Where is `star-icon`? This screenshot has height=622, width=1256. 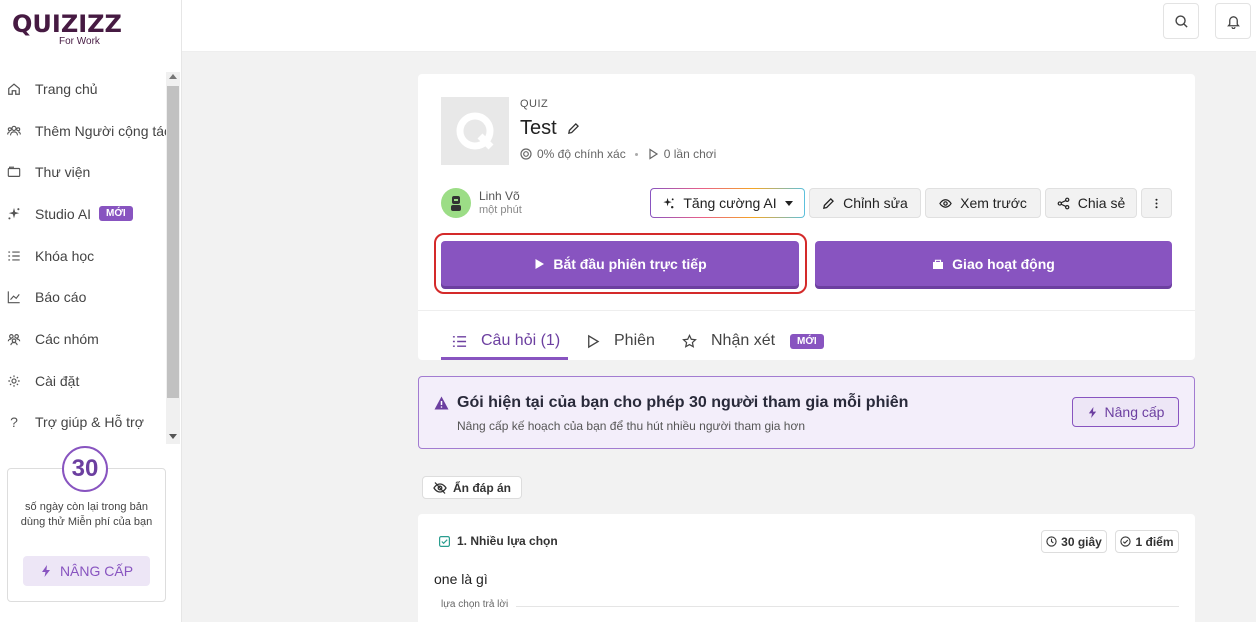 star-icon is located at coordinates (689, 340).